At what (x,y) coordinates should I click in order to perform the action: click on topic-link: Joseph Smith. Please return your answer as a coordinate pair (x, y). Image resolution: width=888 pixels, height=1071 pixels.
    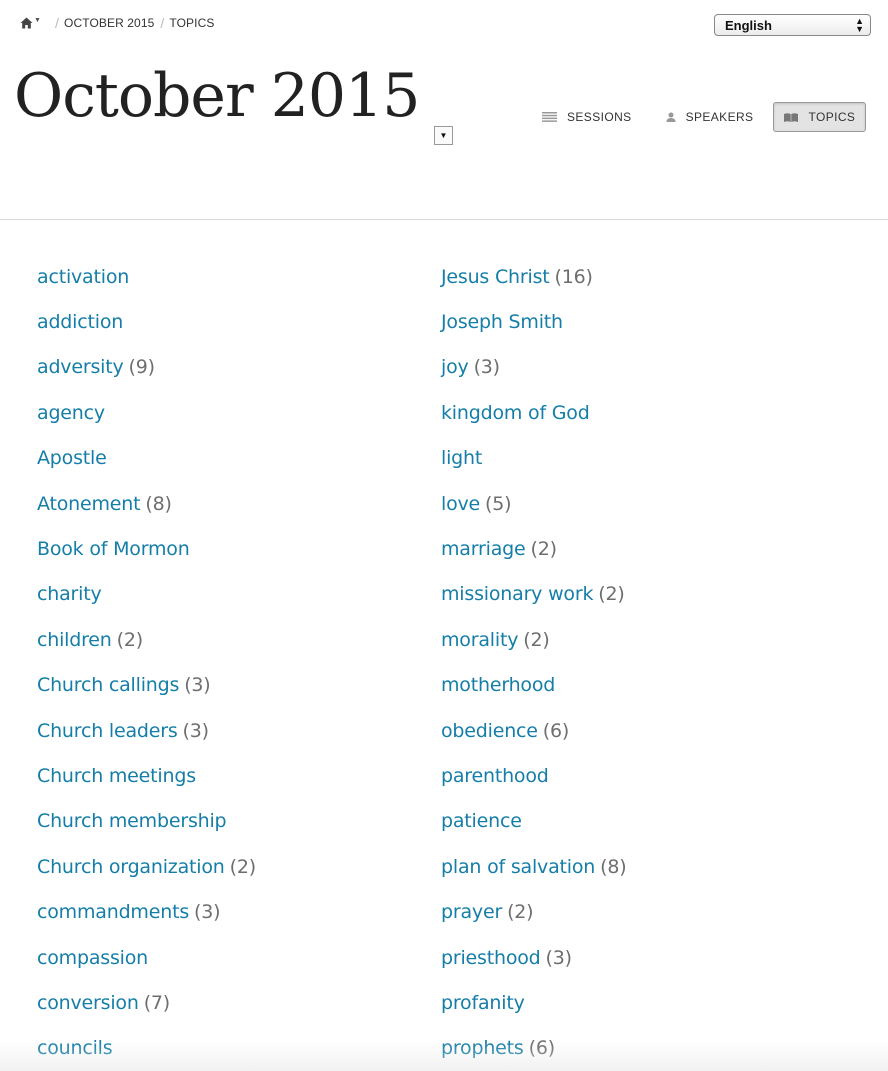
    Looking at the image, I should click on (502, 322).